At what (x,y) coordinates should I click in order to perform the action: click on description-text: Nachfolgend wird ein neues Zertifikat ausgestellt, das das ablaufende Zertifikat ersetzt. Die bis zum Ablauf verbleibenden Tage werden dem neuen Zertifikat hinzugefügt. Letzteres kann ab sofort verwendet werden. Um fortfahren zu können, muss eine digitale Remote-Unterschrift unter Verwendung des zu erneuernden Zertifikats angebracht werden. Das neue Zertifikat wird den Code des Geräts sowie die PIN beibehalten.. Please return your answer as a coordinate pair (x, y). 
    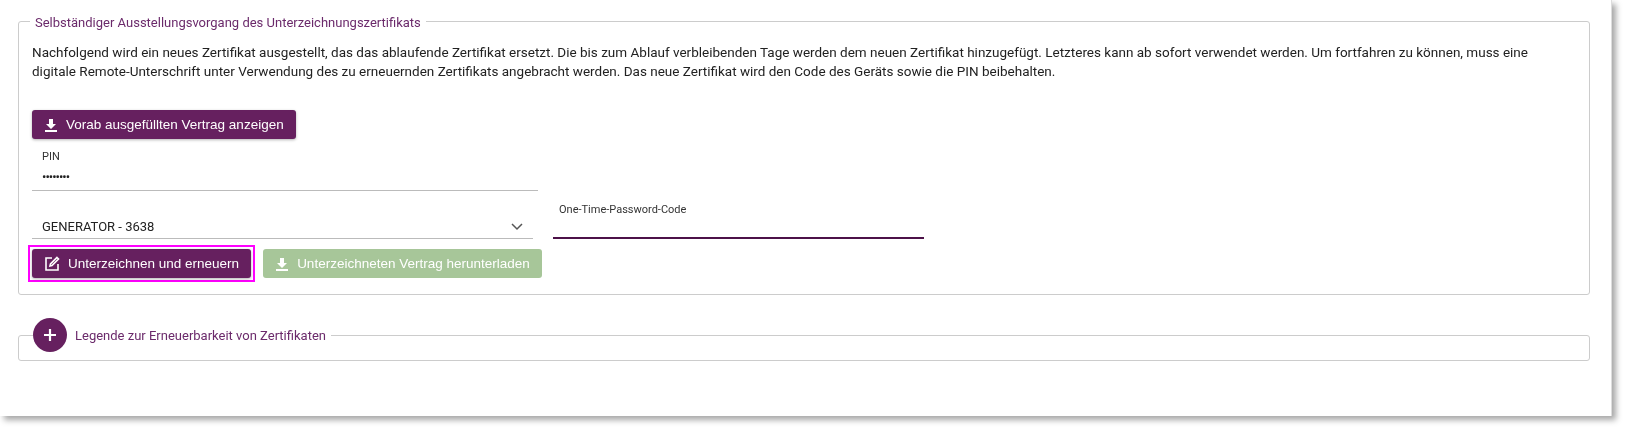
    Looking at the image, I should click on (780, 62).